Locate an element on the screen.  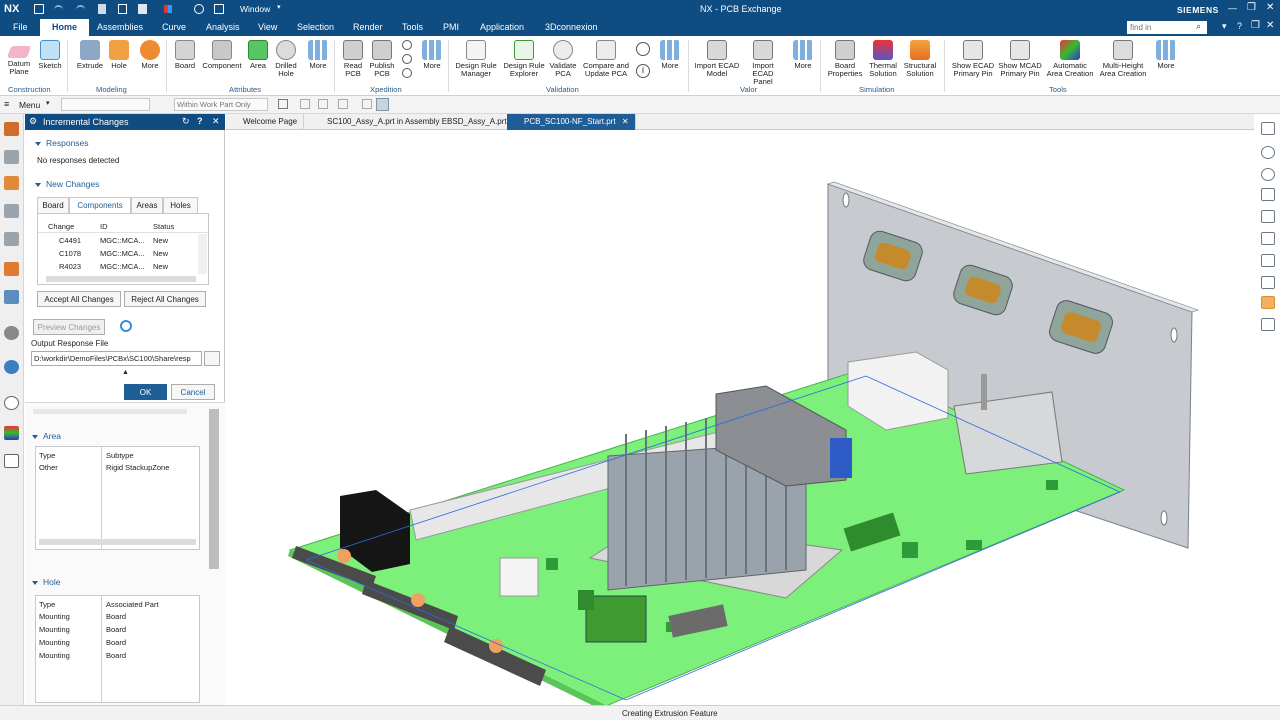
redo-icon is located at coordinates (80, 9).